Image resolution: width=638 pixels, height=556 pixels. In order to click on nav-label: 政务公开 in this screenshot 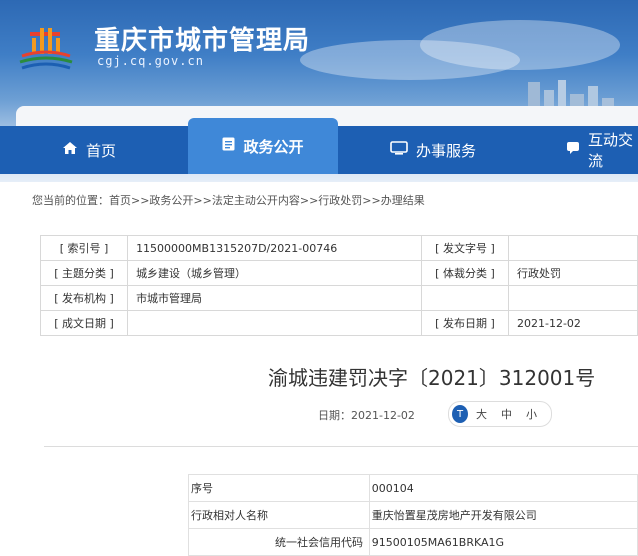, I will do `click(273, 146)`.